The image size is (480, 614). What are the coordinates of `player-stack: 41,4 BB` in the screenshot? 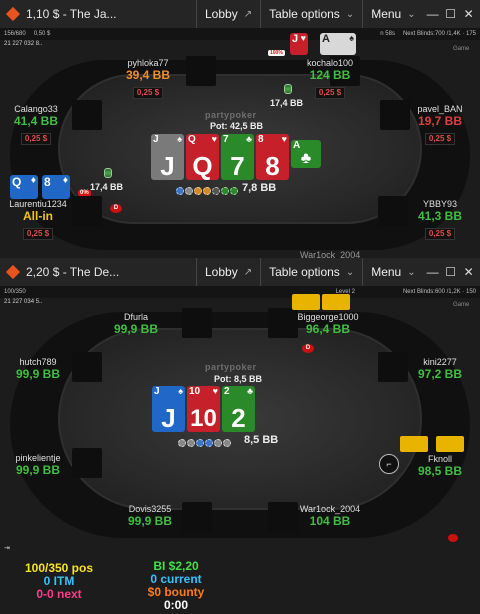 It's located at (36, 121).